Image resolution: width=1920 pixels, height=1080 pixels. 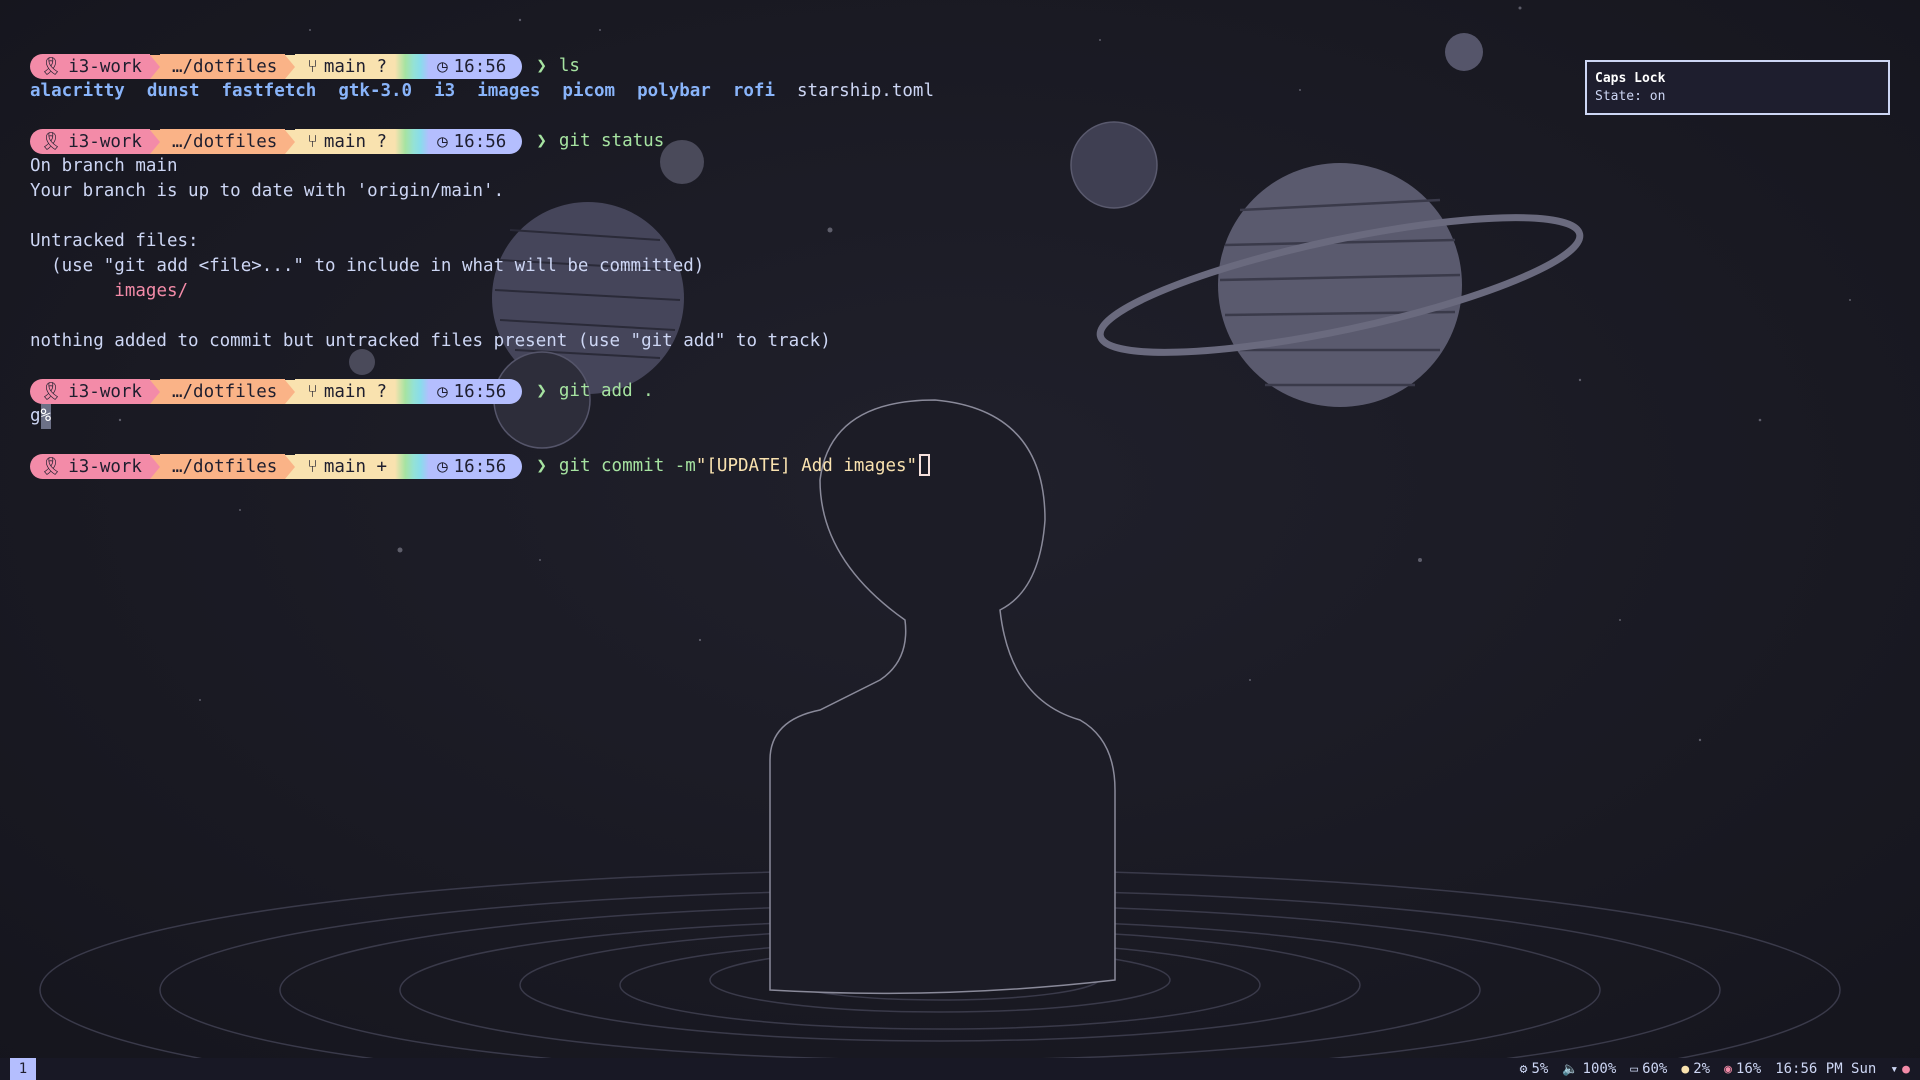 I want to click on list-item: fastfetch, so click(x=269, y=91).